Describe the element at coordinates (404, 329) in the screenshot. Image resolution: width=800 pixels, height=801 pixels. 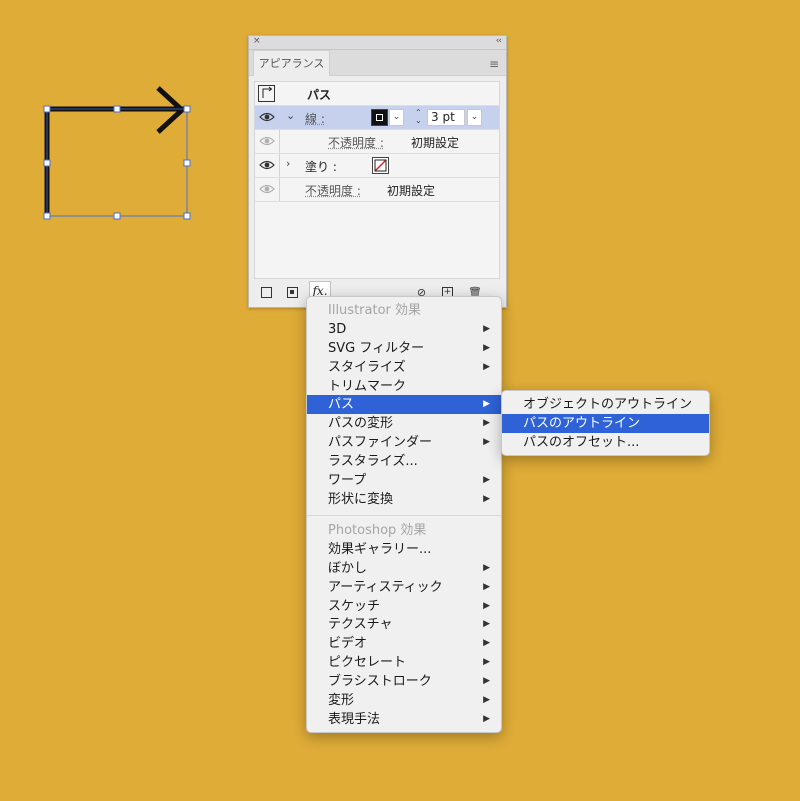
I see `menu-item-3d: 3D ▶` at that location.